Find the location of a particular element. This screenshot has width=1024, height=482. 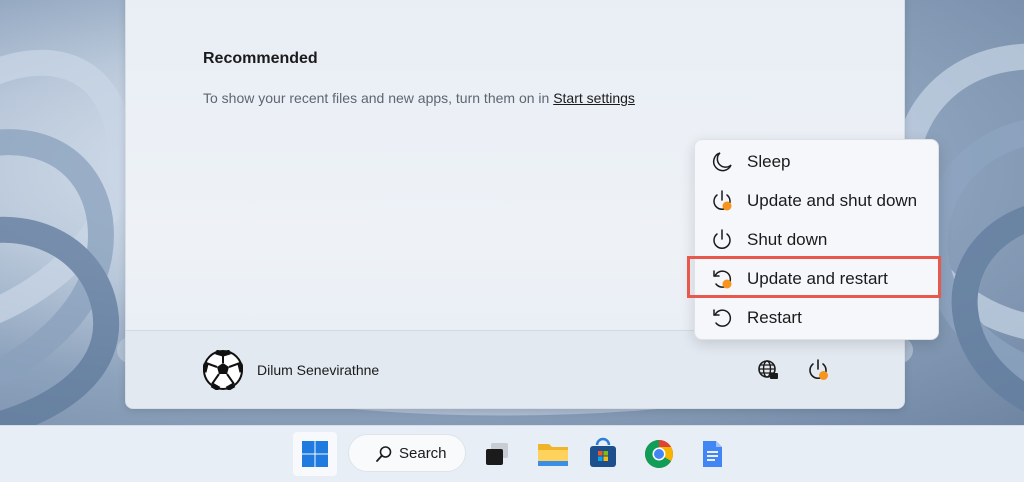

search-icon is located at coordinates (384, 454).